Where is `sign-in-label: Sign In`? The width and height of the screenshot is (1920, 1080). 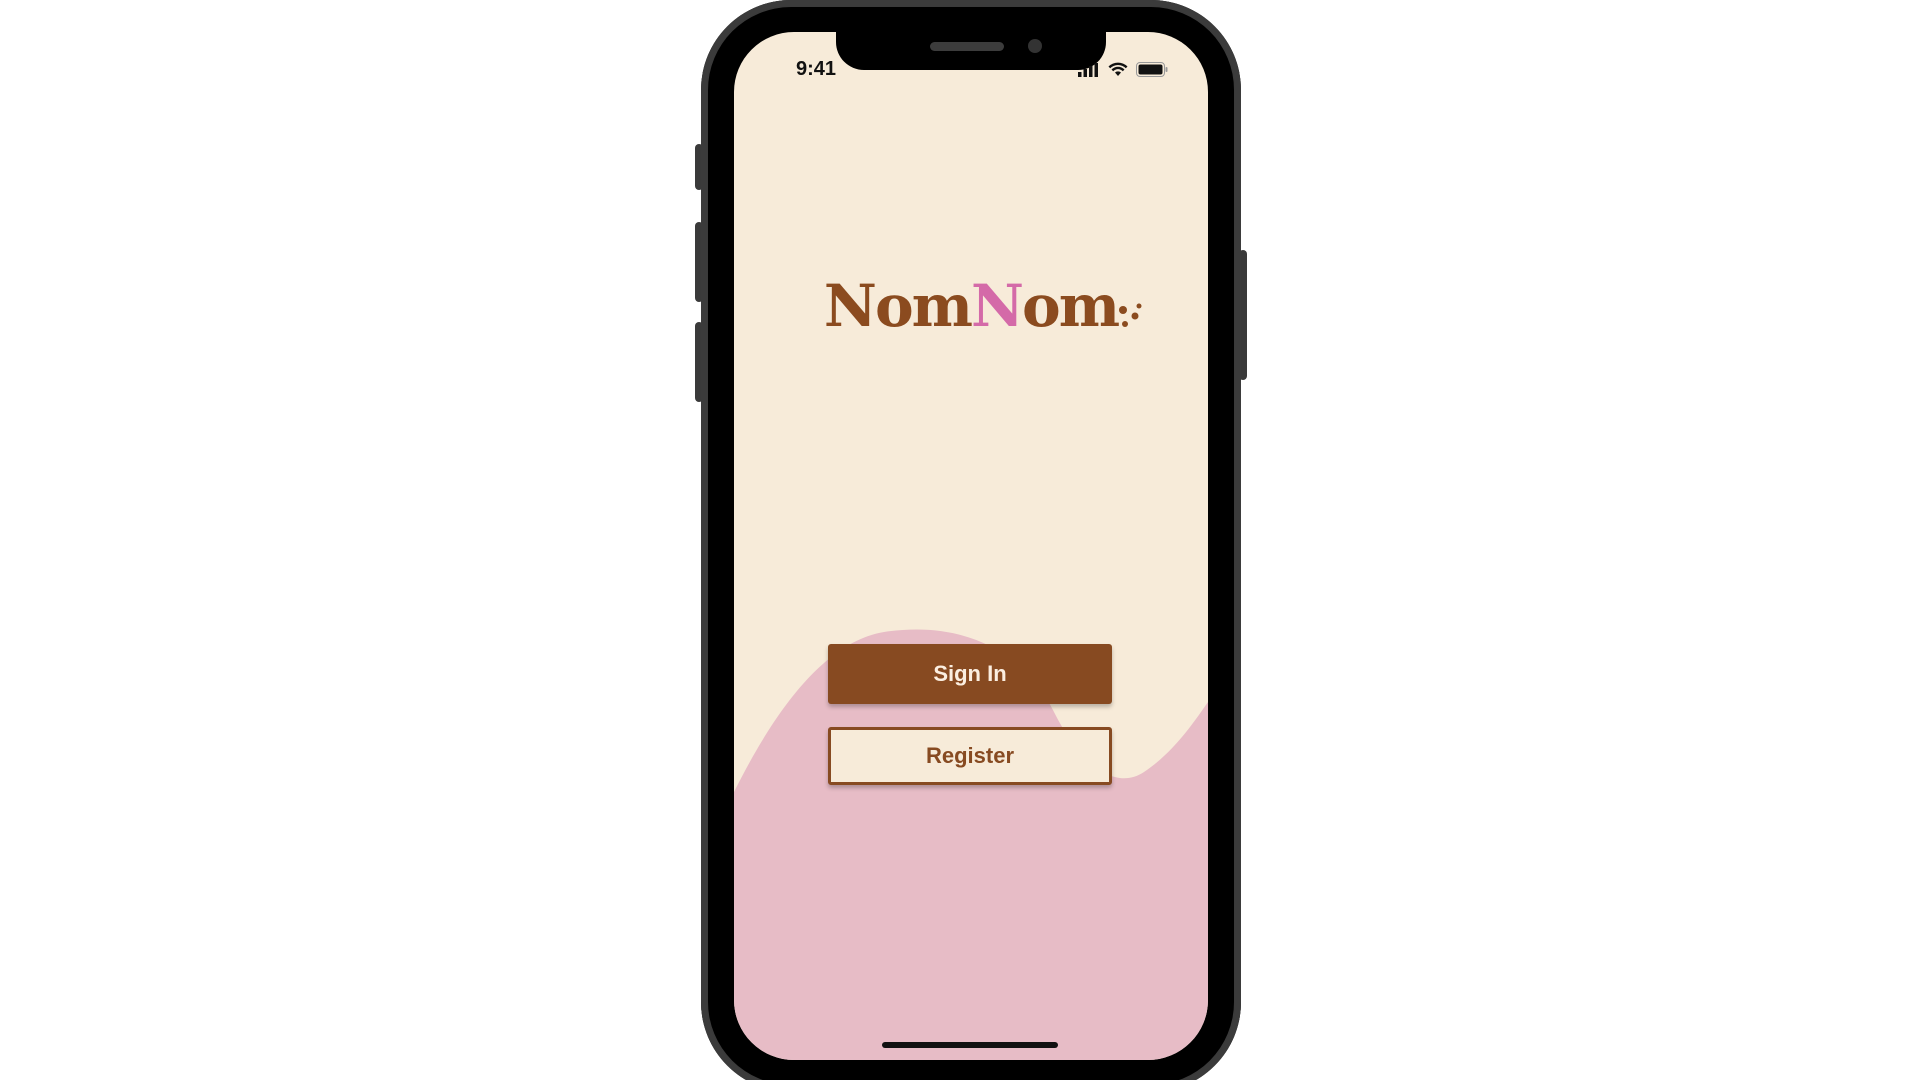
sign-in-label: Sign In is located at coordinates (970, 673).